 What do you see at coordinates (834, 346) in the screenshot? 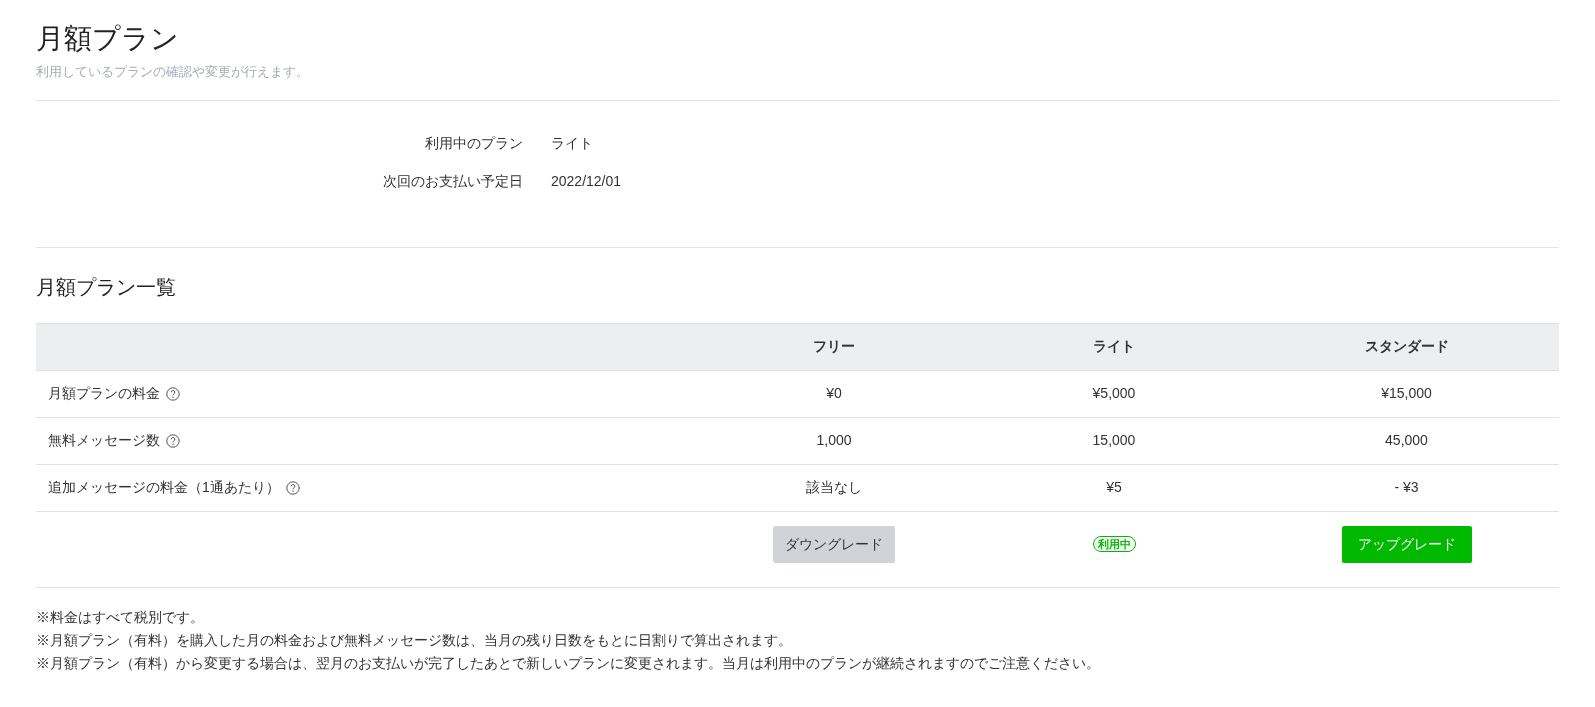
I see `column-header: フリー` at bounding box center [834, 346].